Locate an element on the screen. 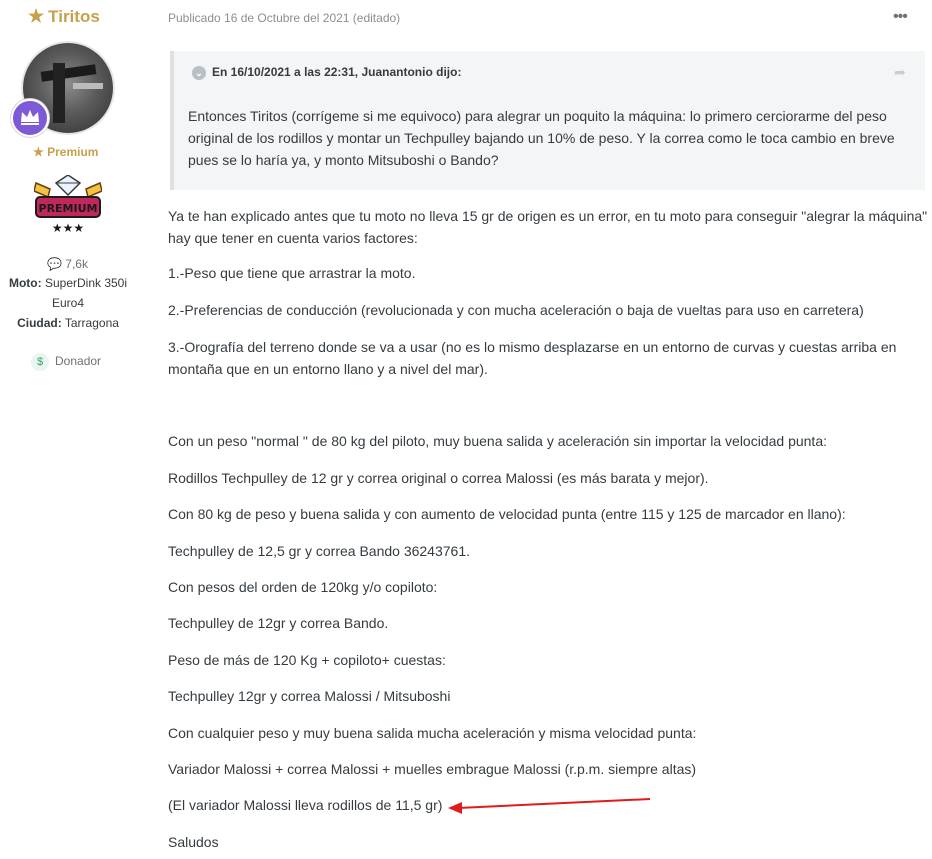 Image resolution: width=932 pixels, height=859 pixels. chevron-down-icon: ⌄ is located at coordinates (199, 72).